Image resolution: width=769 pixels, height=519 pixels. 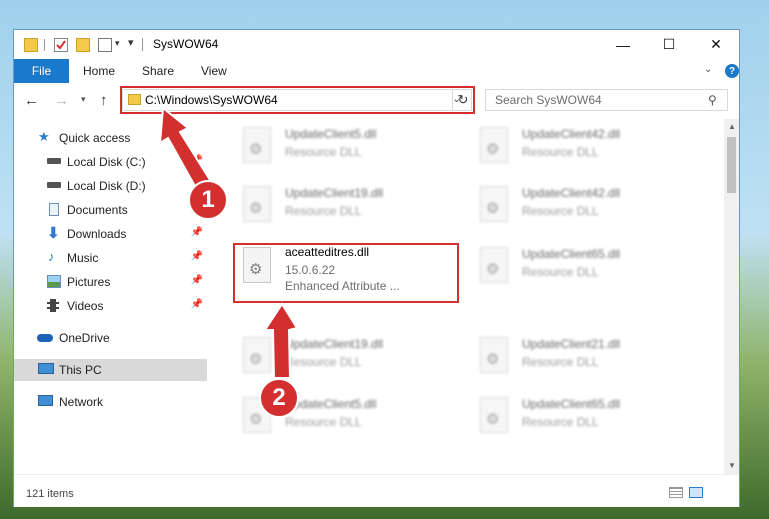 I want to click on callout-1: 1, so click(x=208, y=200).